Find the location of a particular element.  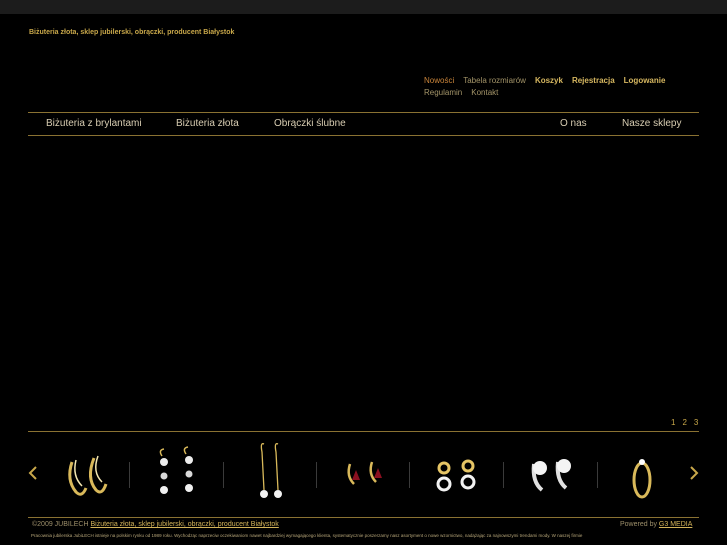

product-thumb-hoop-earrings is located at coordinates (87, 474).